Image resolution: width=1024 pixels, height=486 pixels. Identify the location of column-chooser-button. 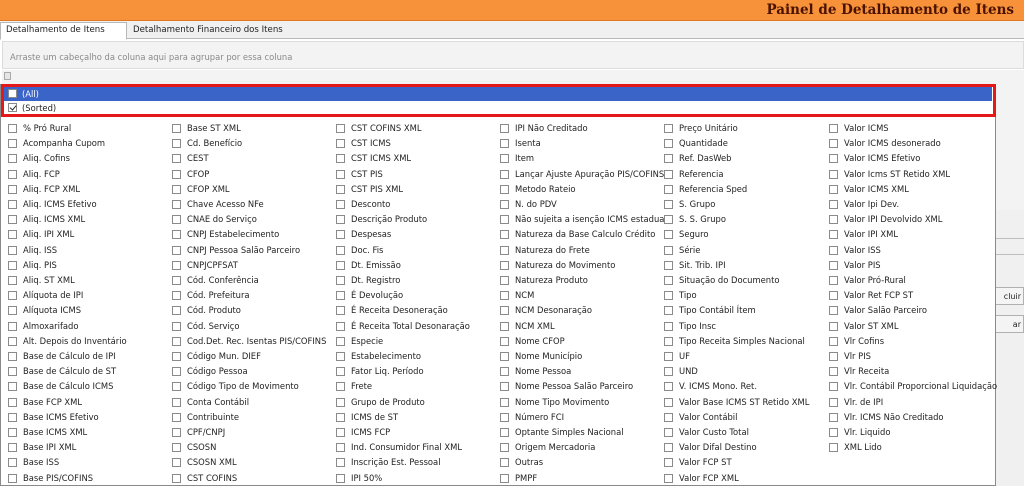
(7, 76).